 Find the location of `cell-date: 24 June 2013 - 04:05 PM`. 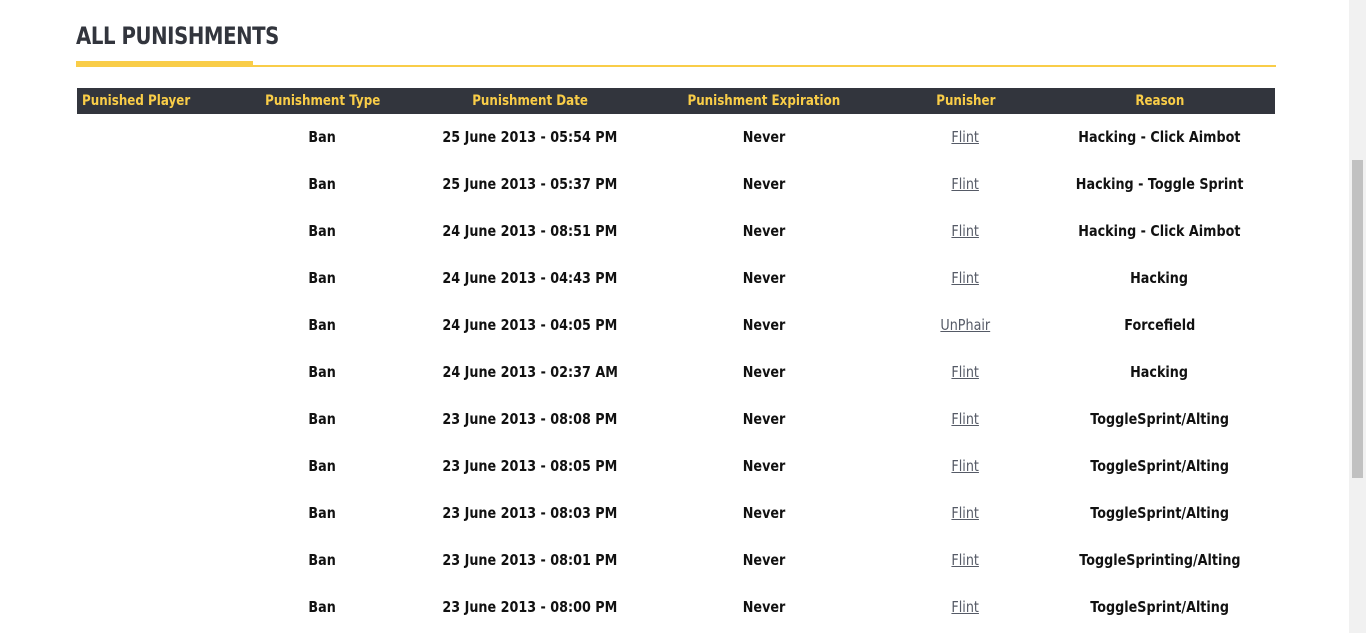

cell-date: 24 June 2013 - 04:05 PM is located at coordinates (530, 324).